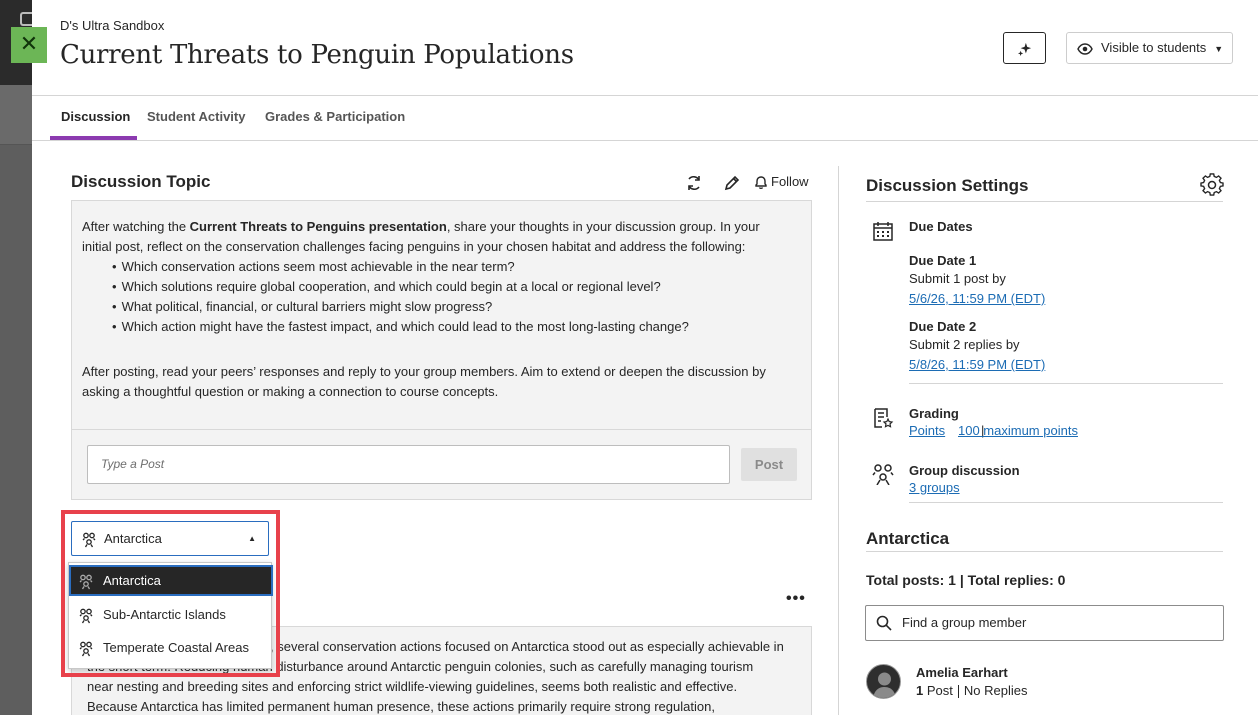  Describe the element at coordinates (957, 278) in the screenshot. I see `due-date-1-text: Submit 1 post by` at that location.